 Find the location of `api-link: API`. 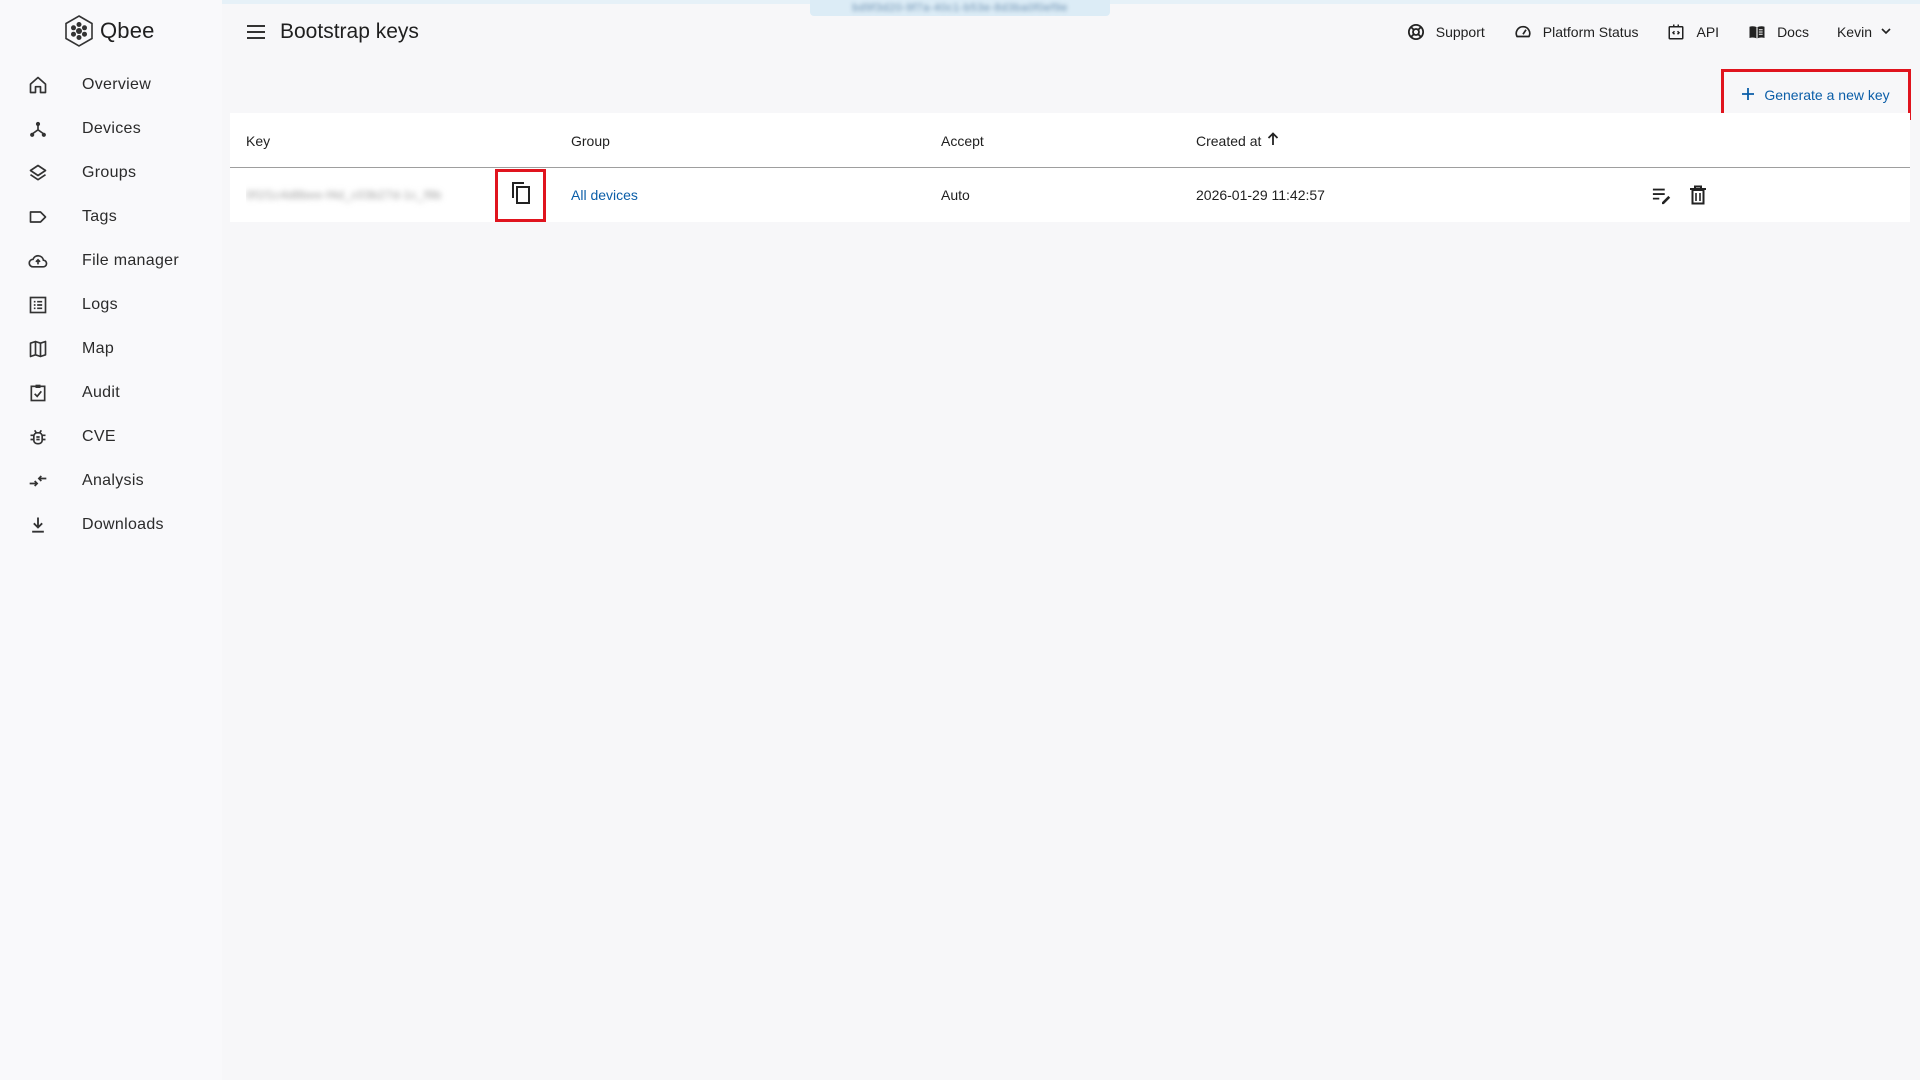

api-link: API is located at coordinates (1692, 32).